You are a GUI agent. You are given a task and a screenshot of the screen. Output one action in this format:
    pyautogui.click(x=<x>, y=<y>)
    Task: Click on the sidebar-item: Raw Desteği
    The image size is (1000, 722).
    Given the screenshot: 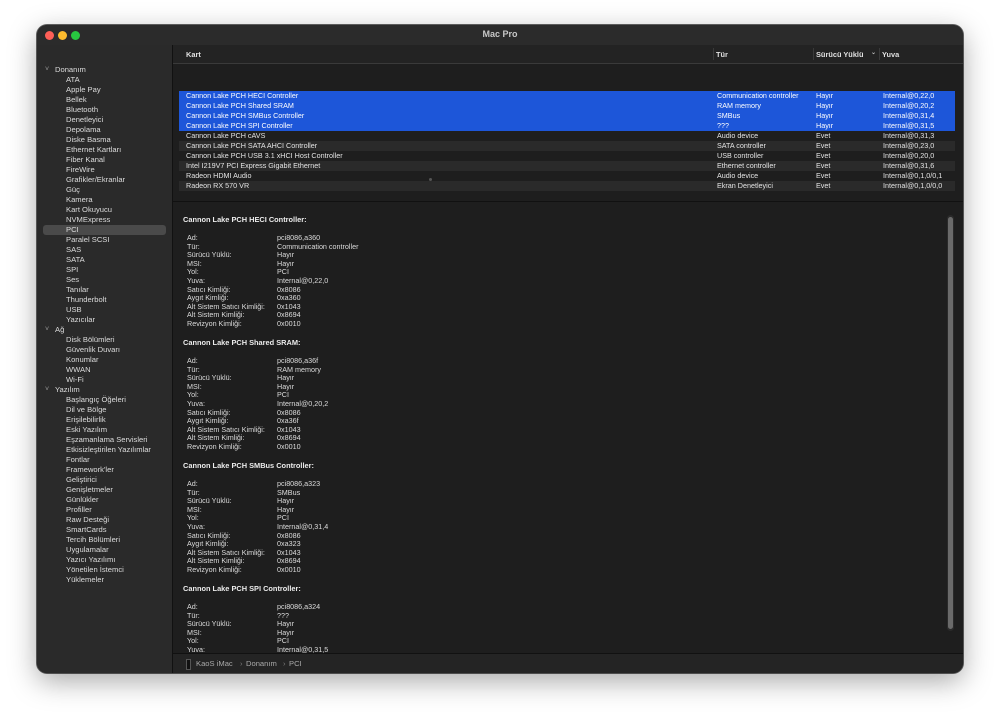 What is the action you would take?
    pyautogui.click(x=104, y=520)
    